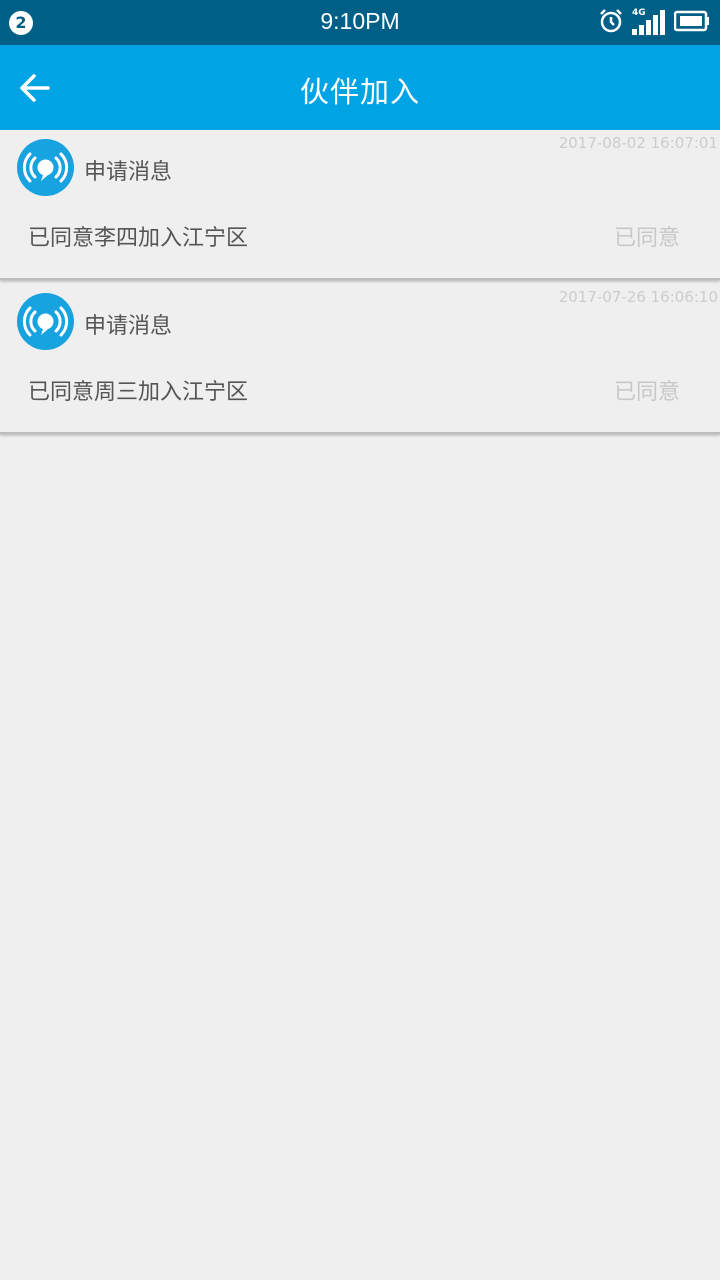  Describe the element at coordinates (360, 22) in the screenshot. I see `status-bar: 2 9:10PM 4G` at that location.